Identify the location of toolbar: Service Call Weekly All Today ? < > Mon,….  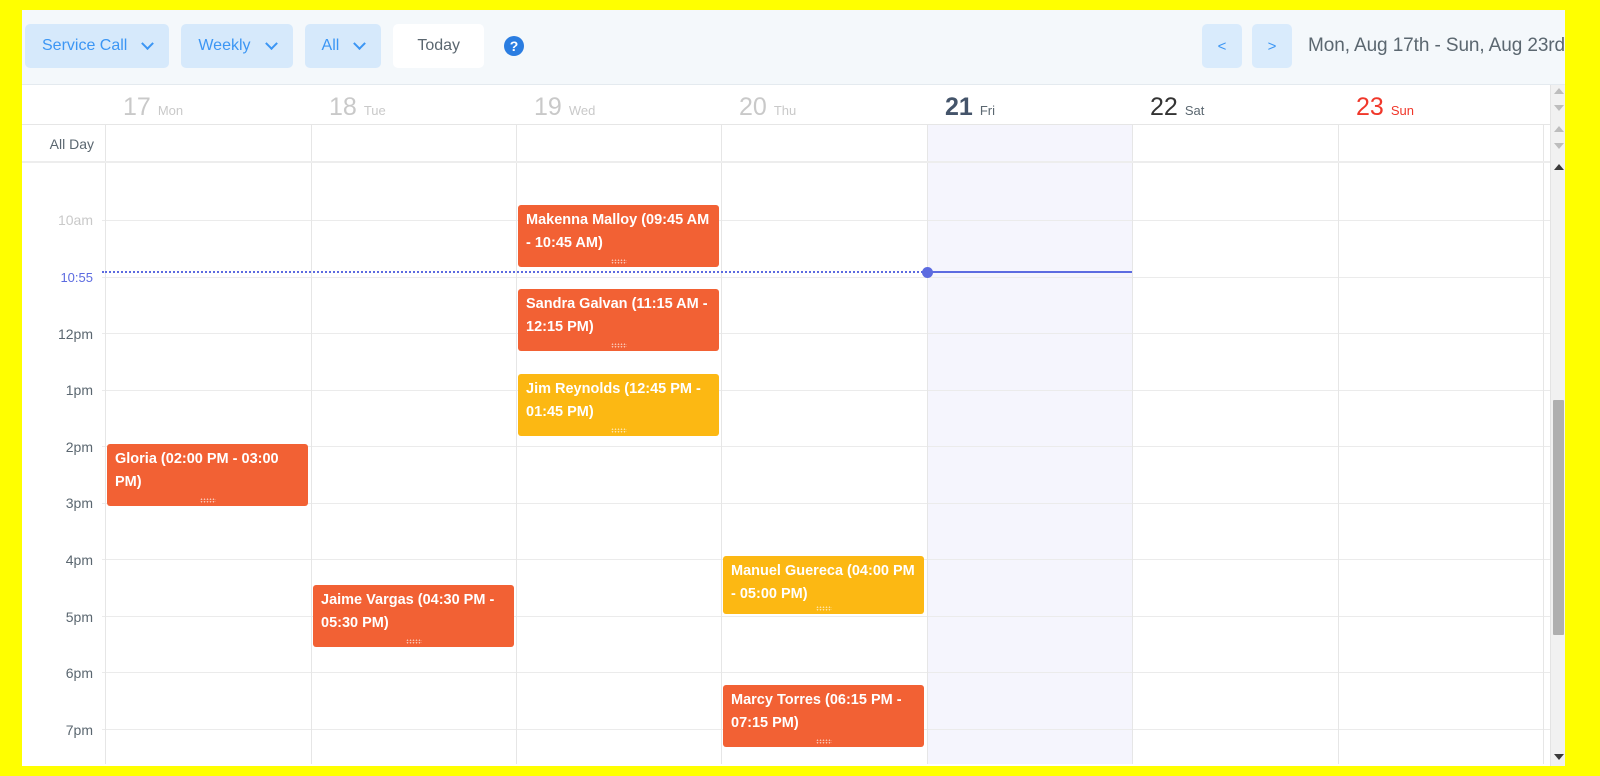
(793, 47).